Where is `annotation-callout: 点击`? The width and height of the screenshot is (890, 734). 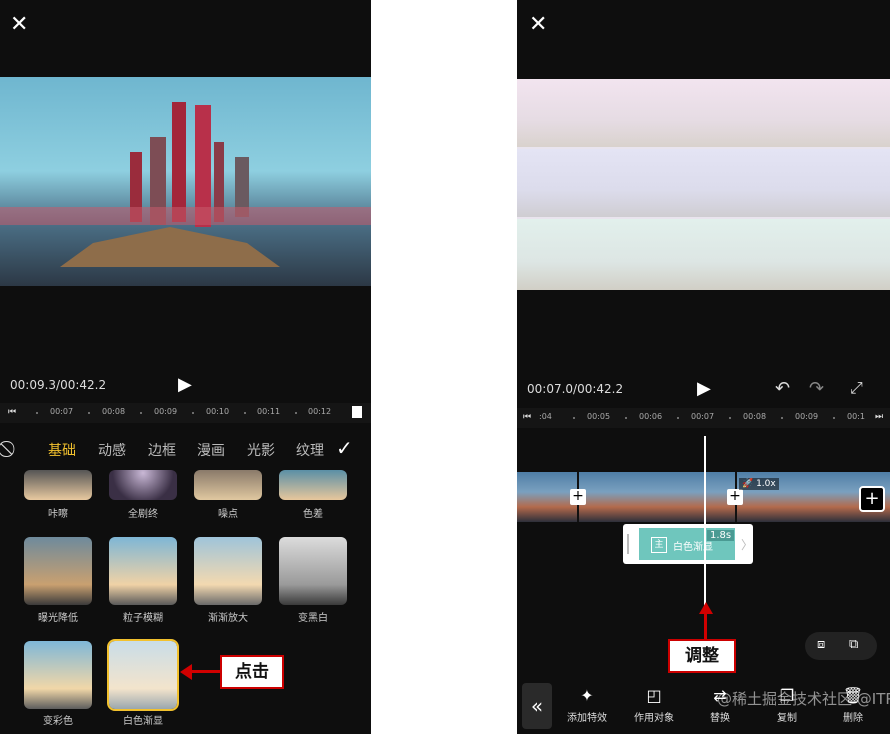
annotation-callout: 点击 is located at coordinates (252, 672).